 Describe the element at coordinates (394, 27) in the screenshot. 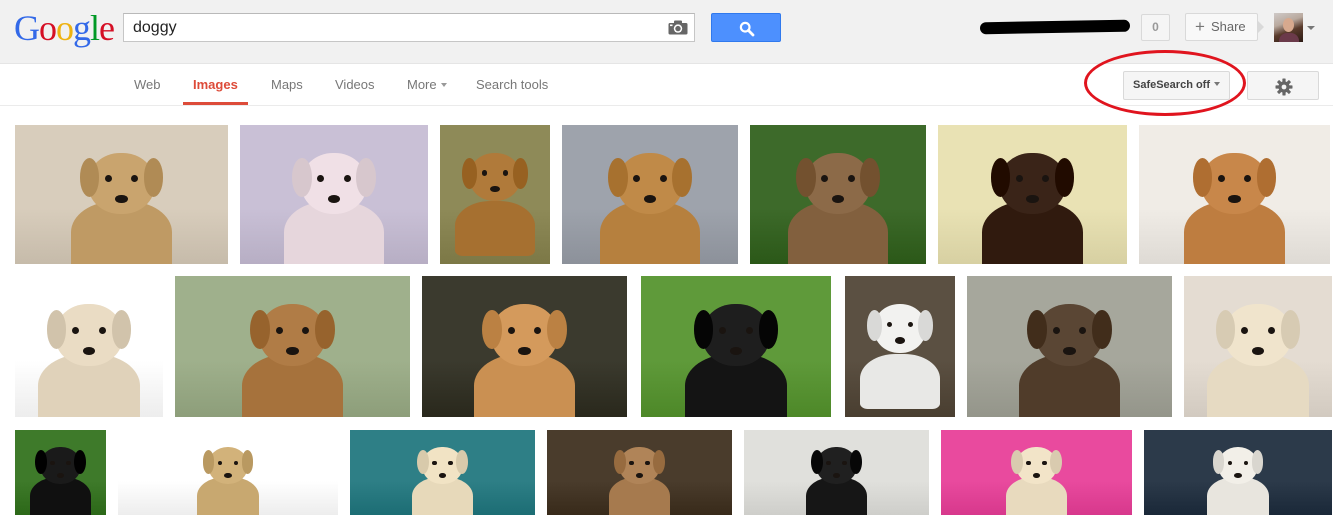

I see `search-input` at that location.